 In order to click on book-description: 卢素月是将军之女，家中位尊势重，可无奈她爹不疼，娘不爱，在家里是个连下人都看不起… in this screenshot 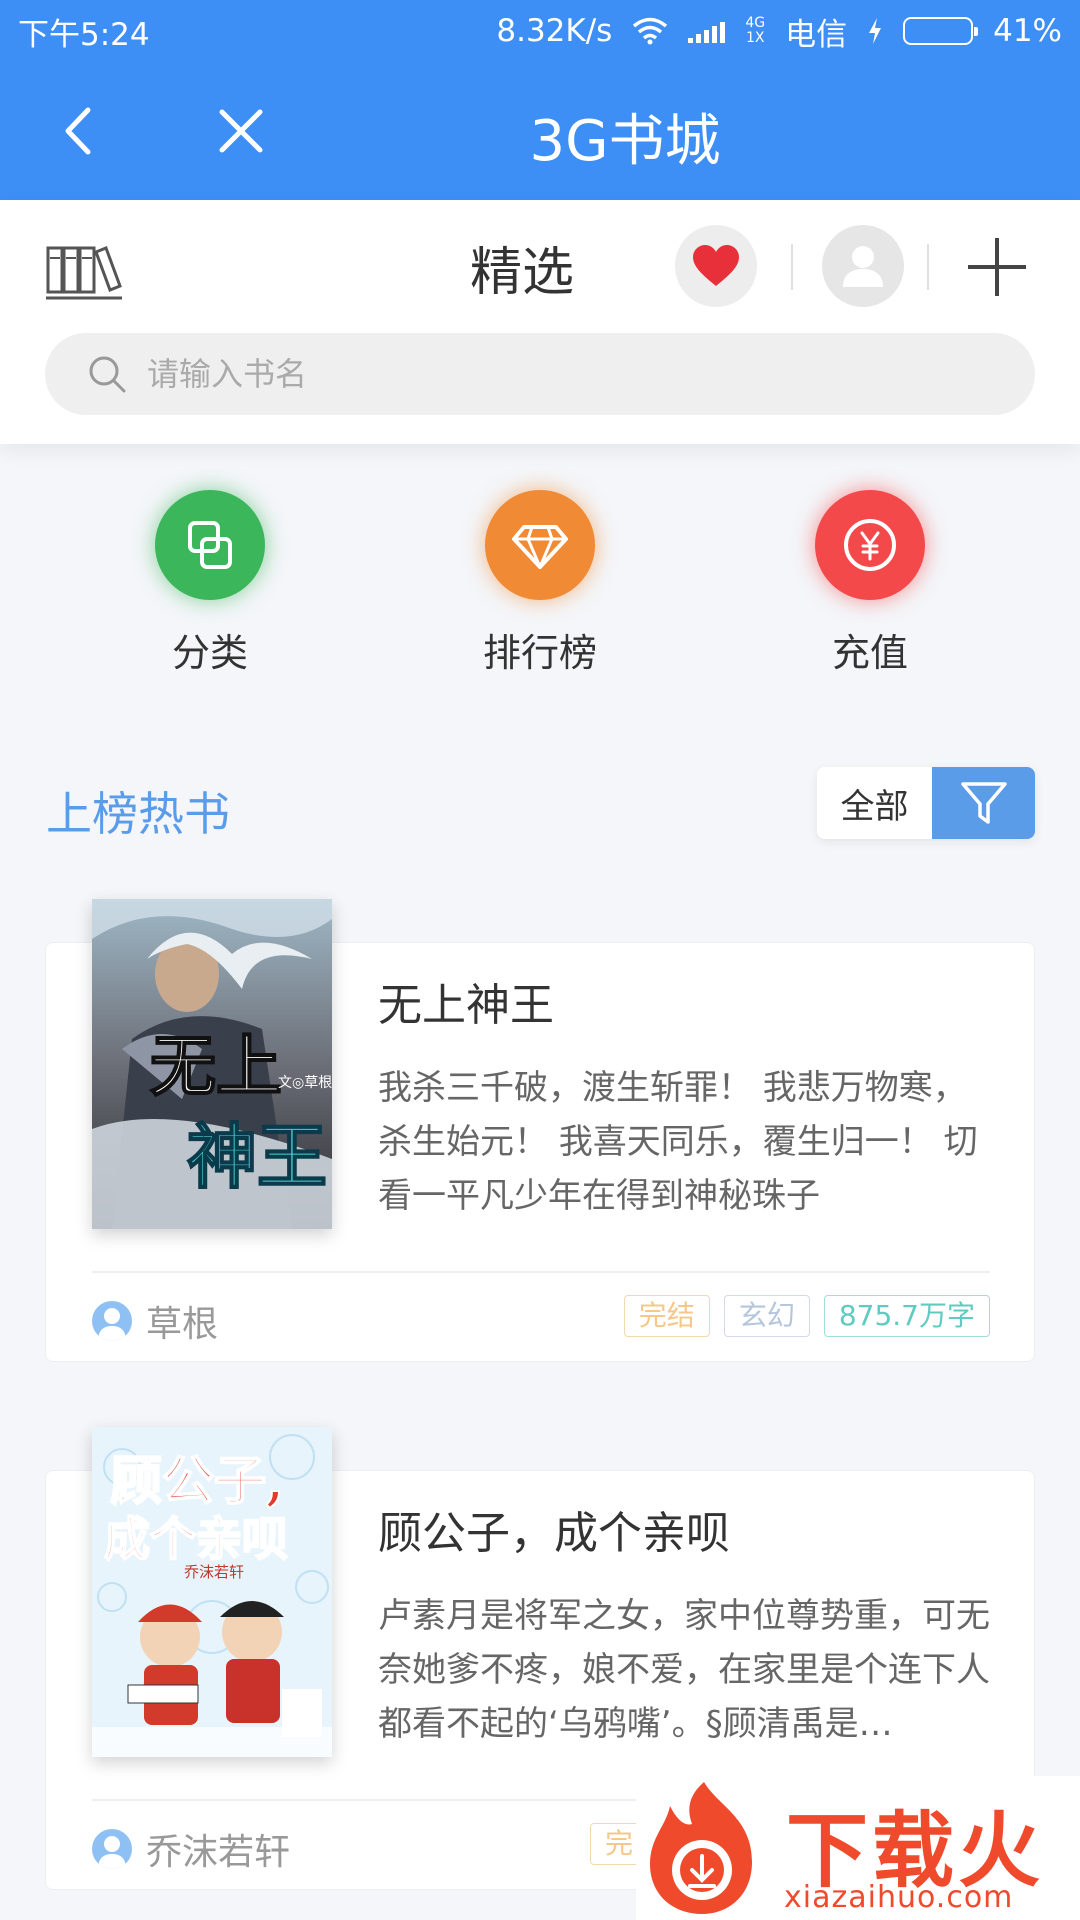, I will do `click(684, 1670)`.